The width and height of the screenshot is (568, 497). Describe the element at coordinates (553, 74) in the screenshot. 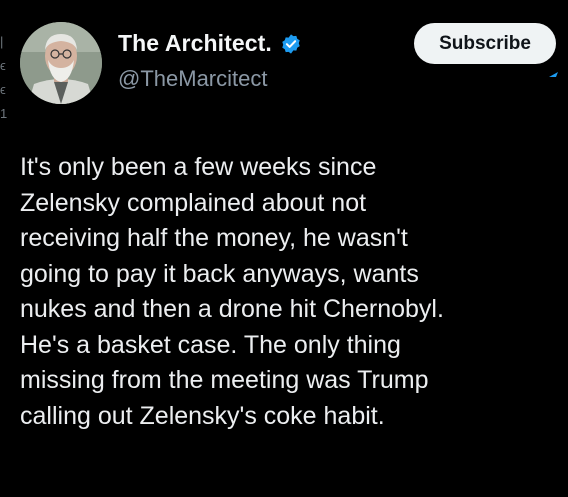

I see `edge-fragment-icon` at that location.